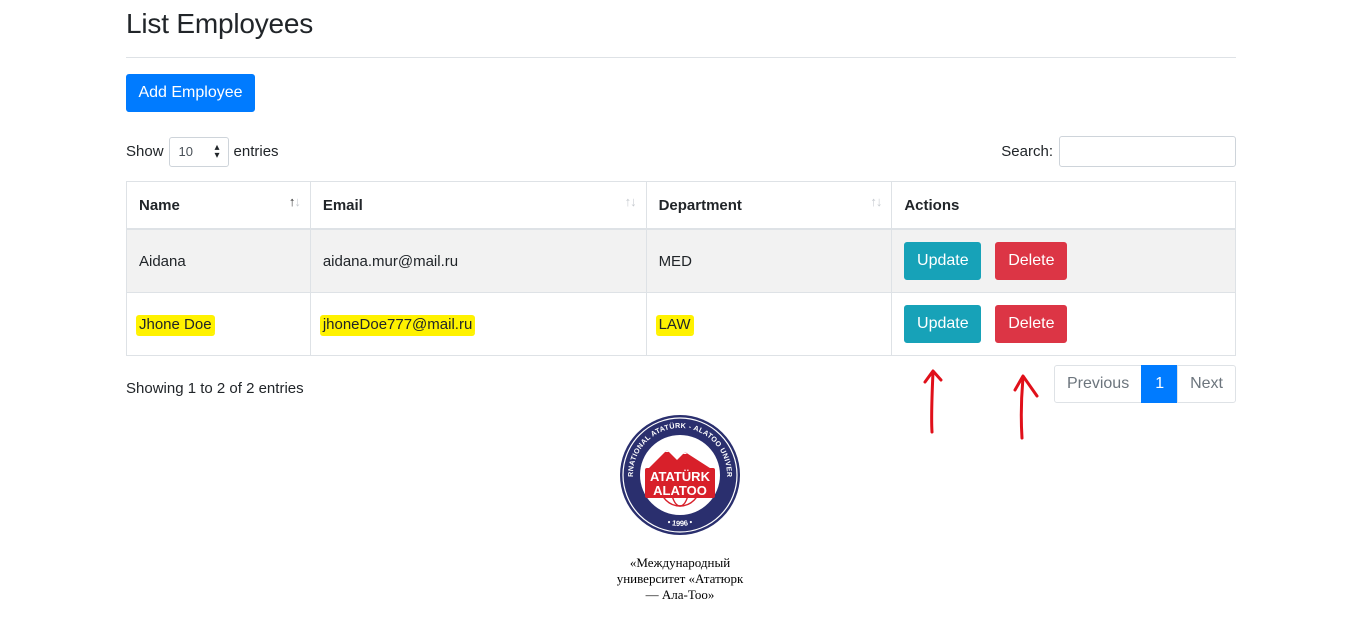 The height and width of the screenshot is (624, 1364). Describe the element at coordinates (218, 205) in the screenshot. I see `column-header-name: Name ↑↓` at that location.